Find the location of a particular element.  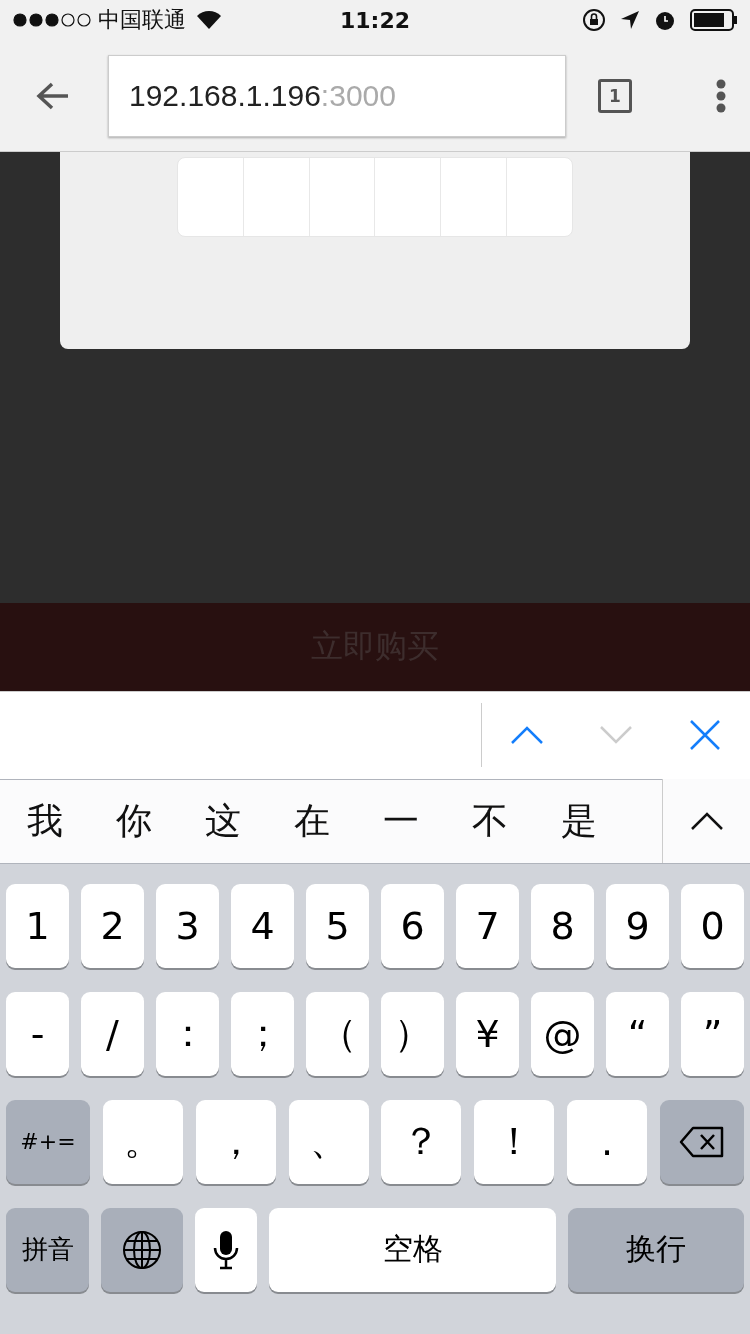

carrier-name: 中国联通 is located at coordinates (142, 20).